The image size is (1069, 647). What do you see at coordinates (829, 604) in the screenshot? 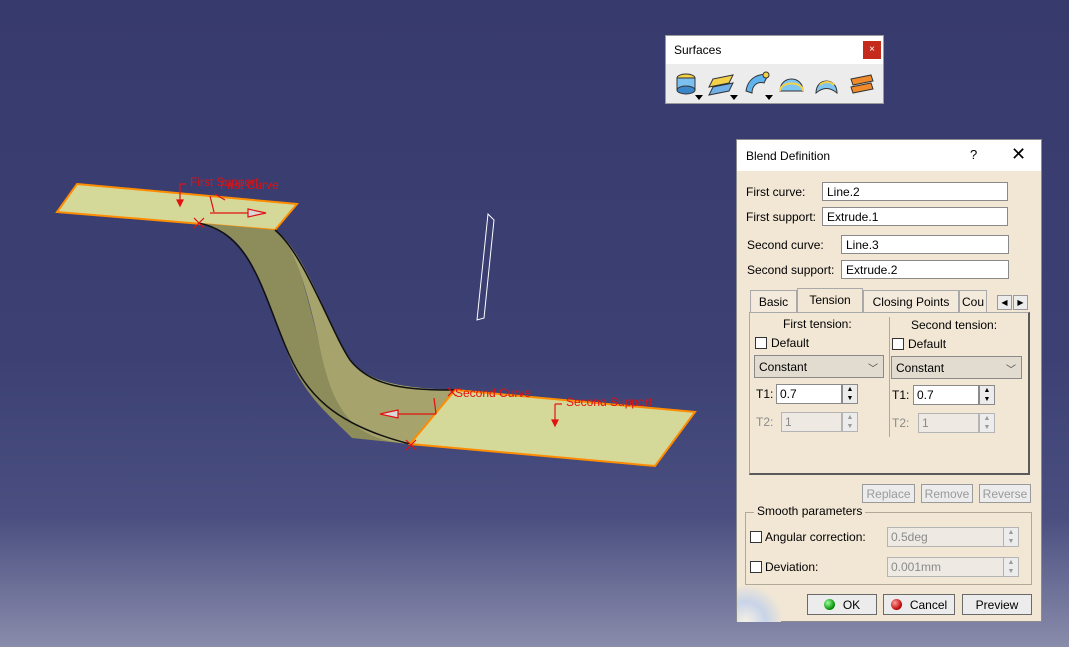
I see `ok-icon` at bounding box center [829, 604].